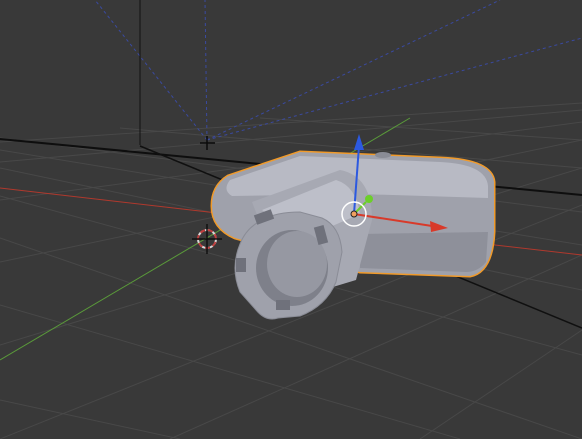 Image resolution: width=582 pixels, height=439 pixels. Describe the element at coordinates (241, 265) in the screenshot. I see `cylinder-notch-left` at that location.